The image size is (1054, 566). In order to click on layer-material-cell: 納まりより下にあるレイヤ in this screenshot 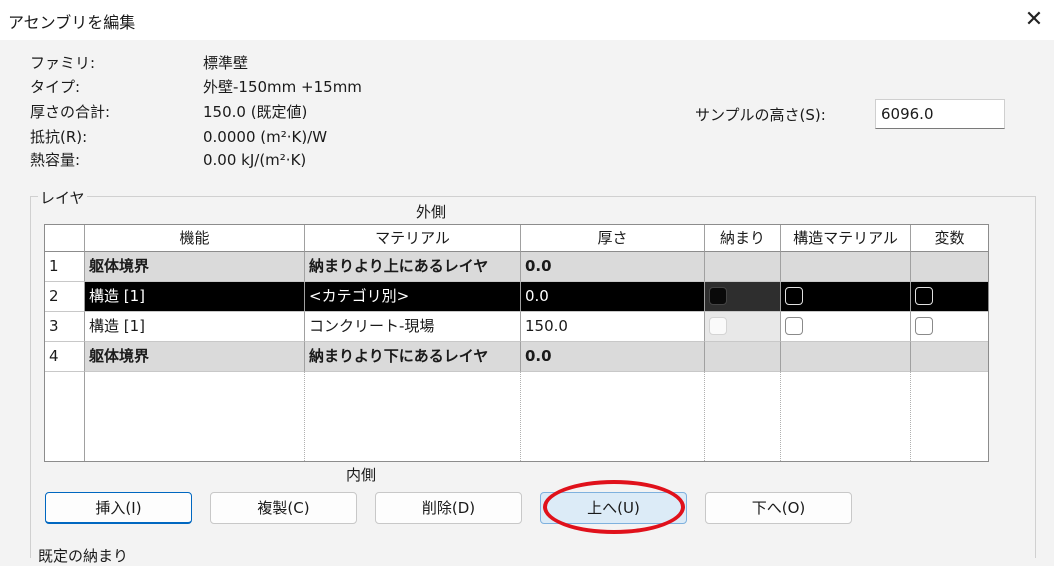, I will do `click(413, 357)`.